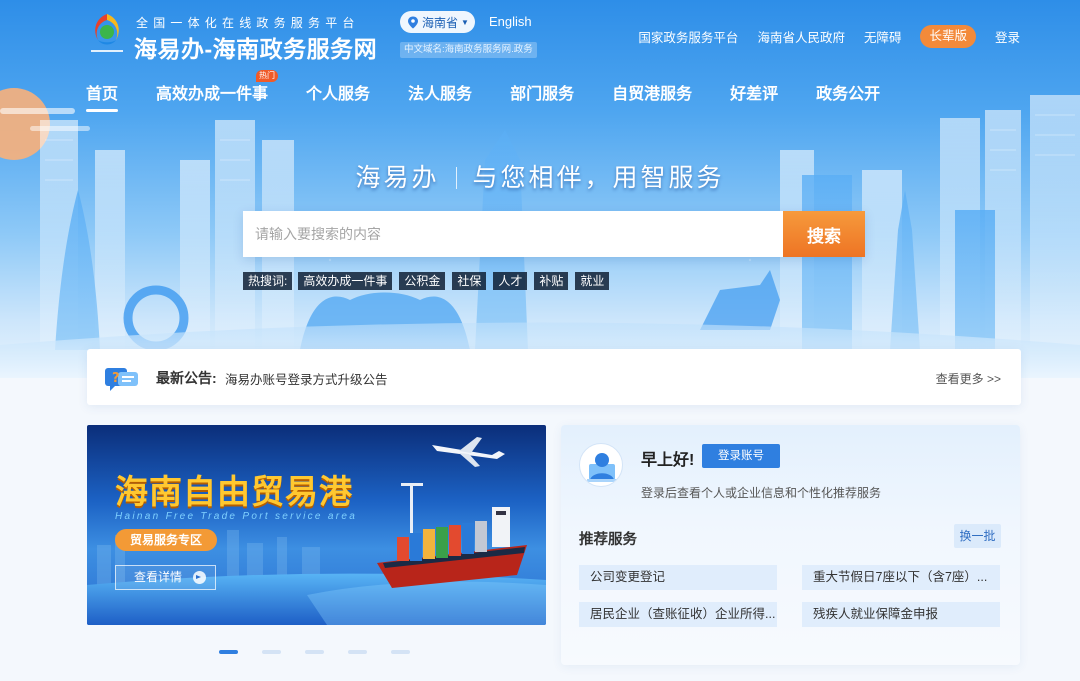  Describe the element at coordinates (186, 378) in the screenshot. I see `notice-label: 最新公告:` at that location.